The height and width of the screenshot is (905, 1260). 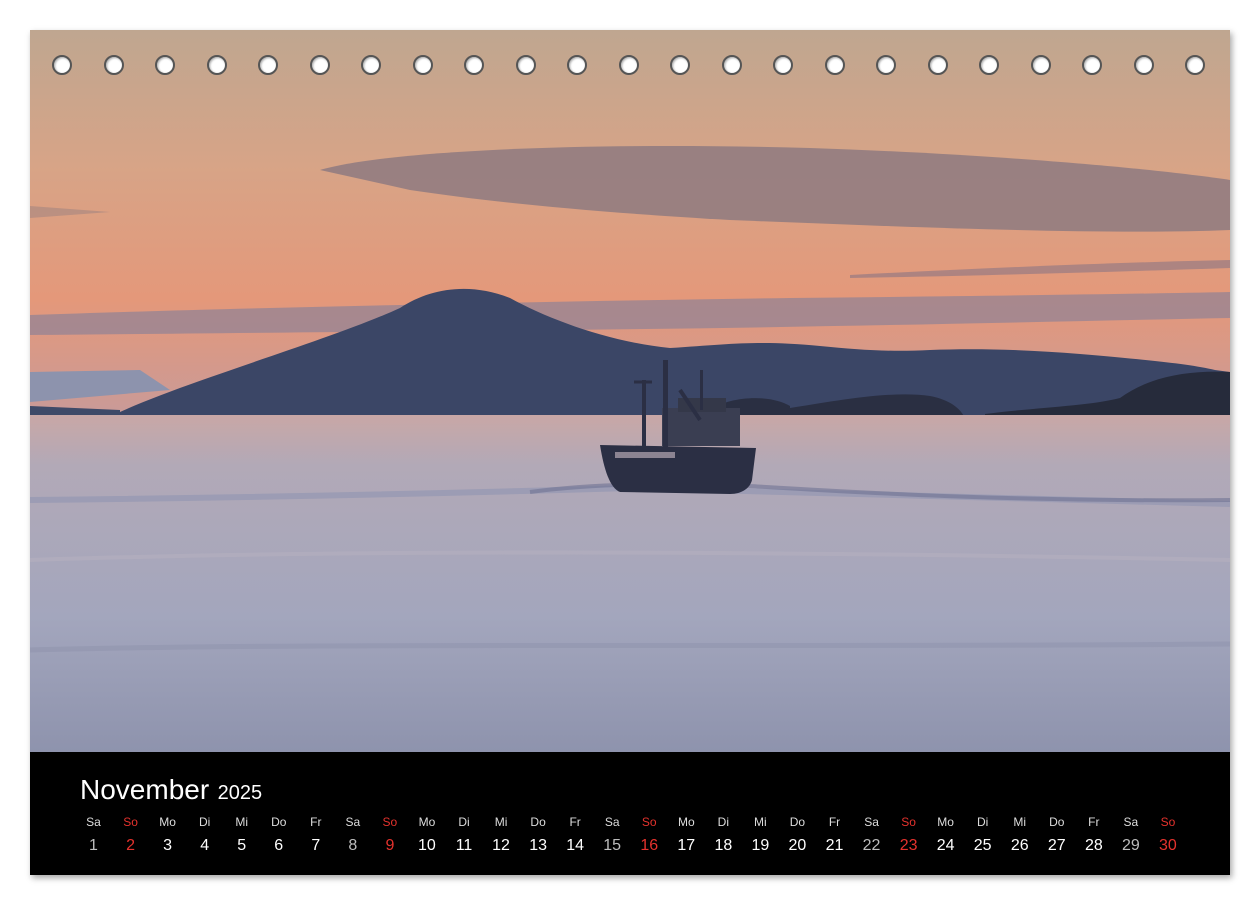 What do you see at coordinates (908, 845) in the screenshot?
I see `day-number: 23` at bounding box center [908, 845].